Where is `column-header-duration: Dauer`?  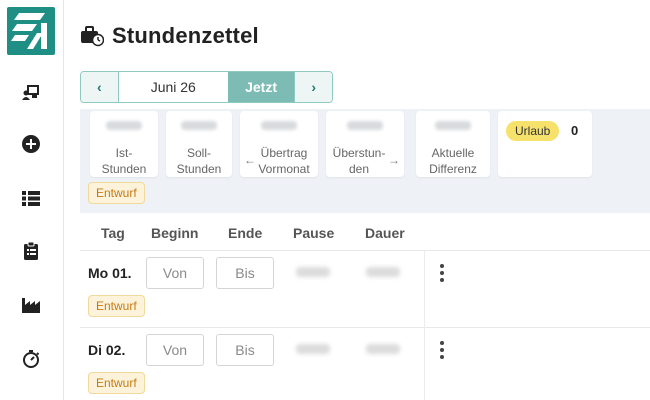 column-header-duration: Dauer is located at coordinates (385, 233).